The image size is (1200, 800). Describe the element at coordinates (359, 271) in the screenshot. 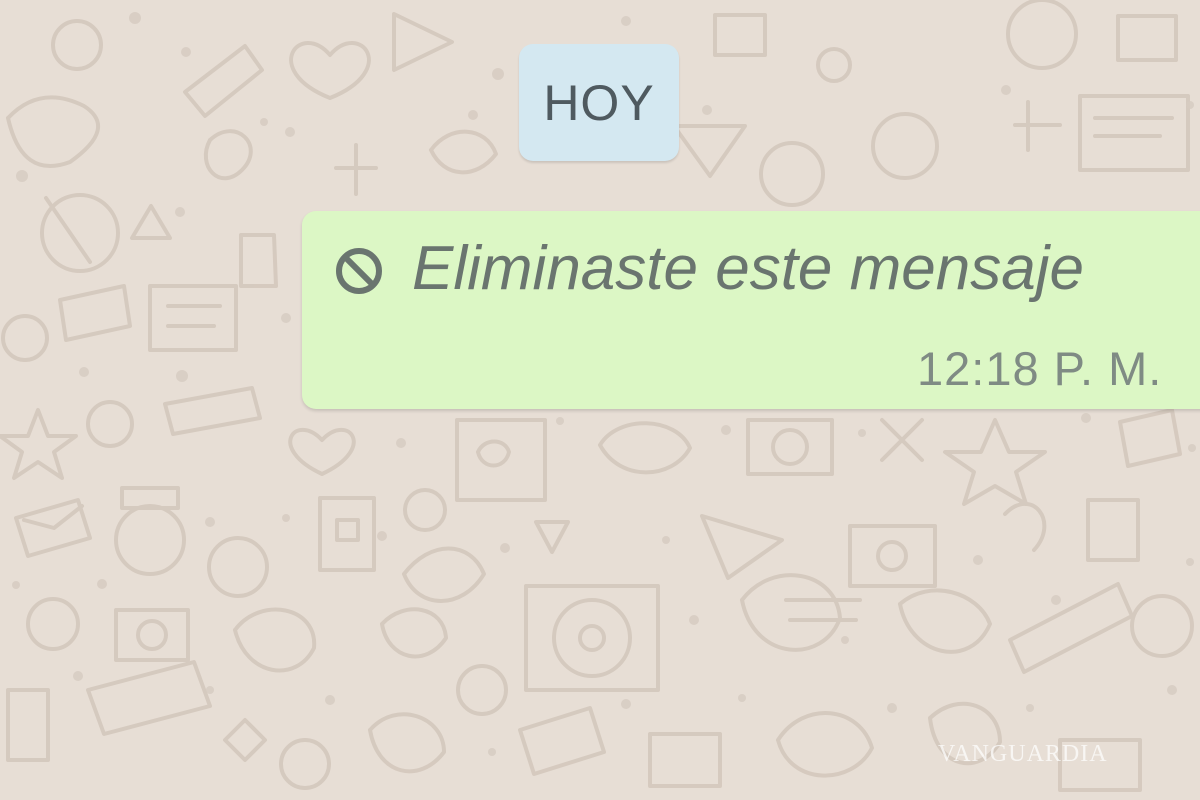

I see `ban-icon` at that location.